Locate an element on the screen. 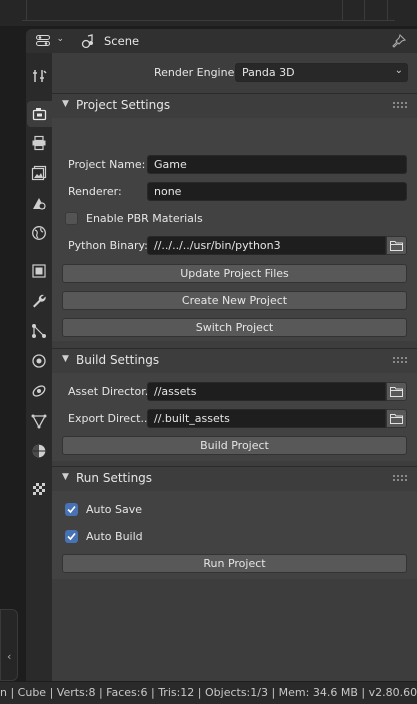 Image resolution: width=417 pixels, height=704 pixels. renderer-row: Renderer: none is located at coordinates (234, 192).